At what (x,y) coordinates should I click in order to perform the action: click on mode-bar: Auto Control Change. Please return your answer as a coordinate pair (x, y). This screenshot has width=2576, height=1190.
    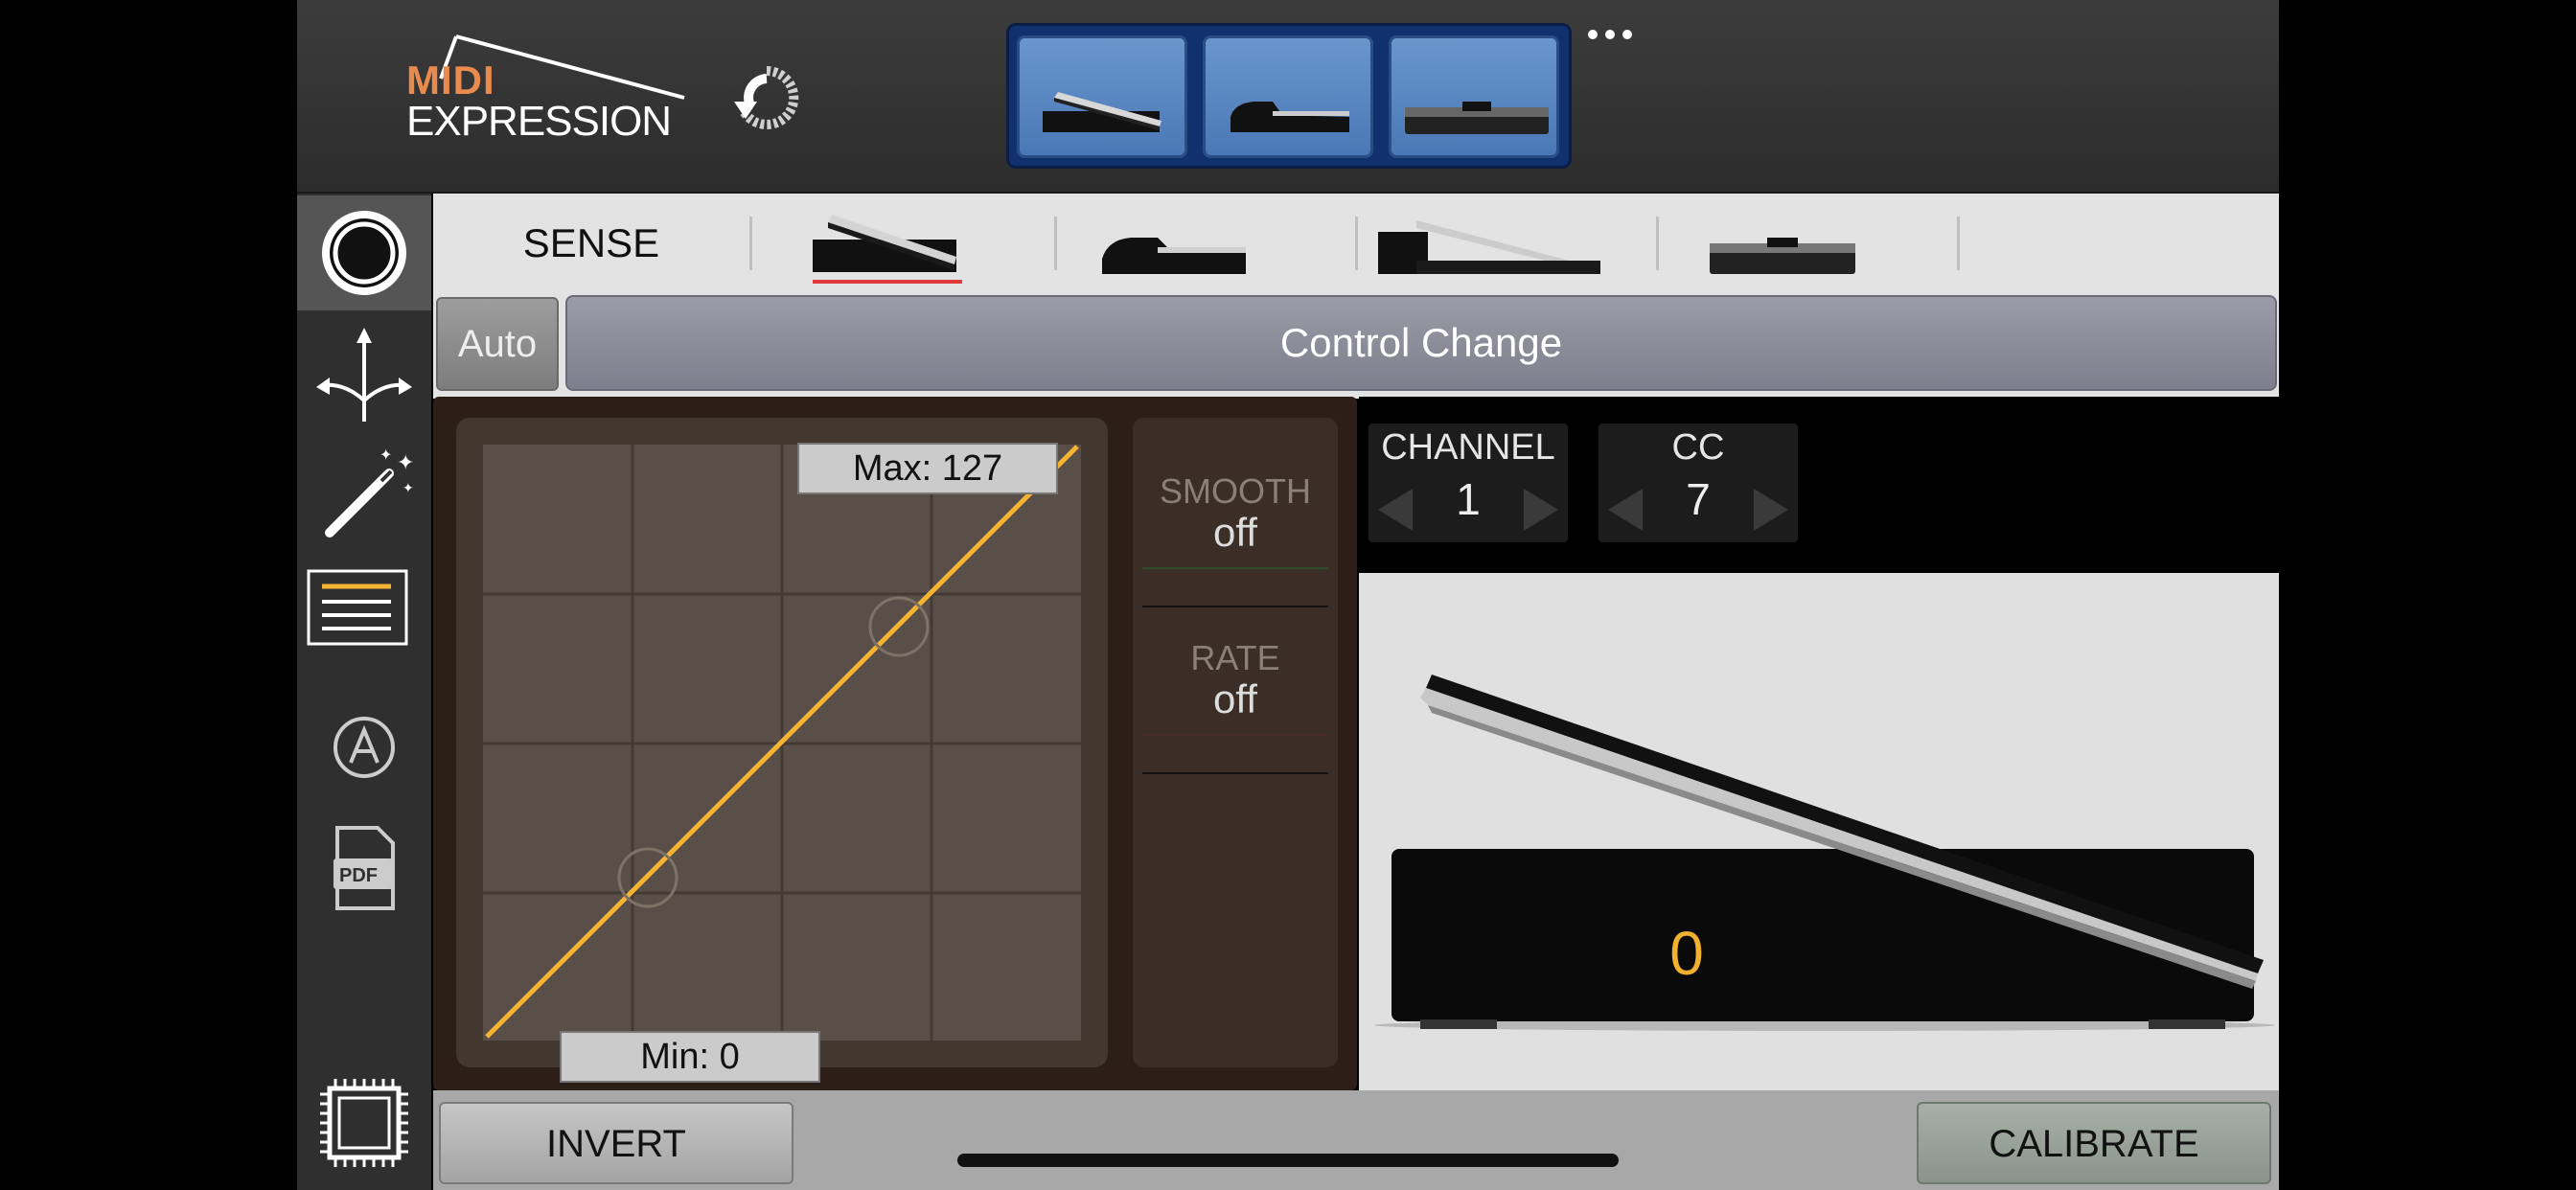
    Looking at the image, I should click on (1356, 346).